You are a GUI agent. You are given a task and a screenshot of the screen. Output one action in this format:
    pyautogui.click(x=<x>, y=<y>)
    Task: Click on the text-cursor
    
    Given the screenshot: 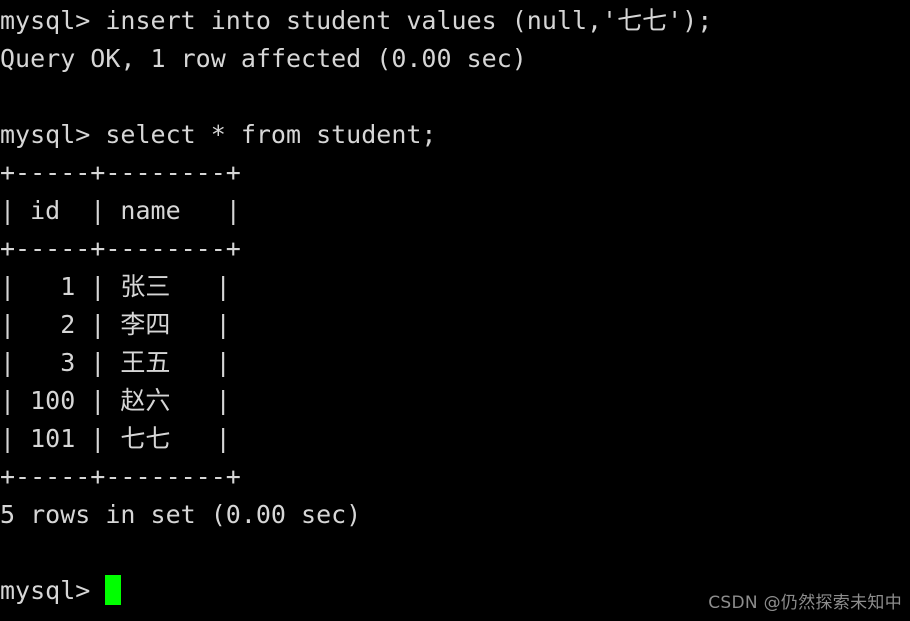 What is the action you would take?
    pyautogui.click(x=113, y=590)
    